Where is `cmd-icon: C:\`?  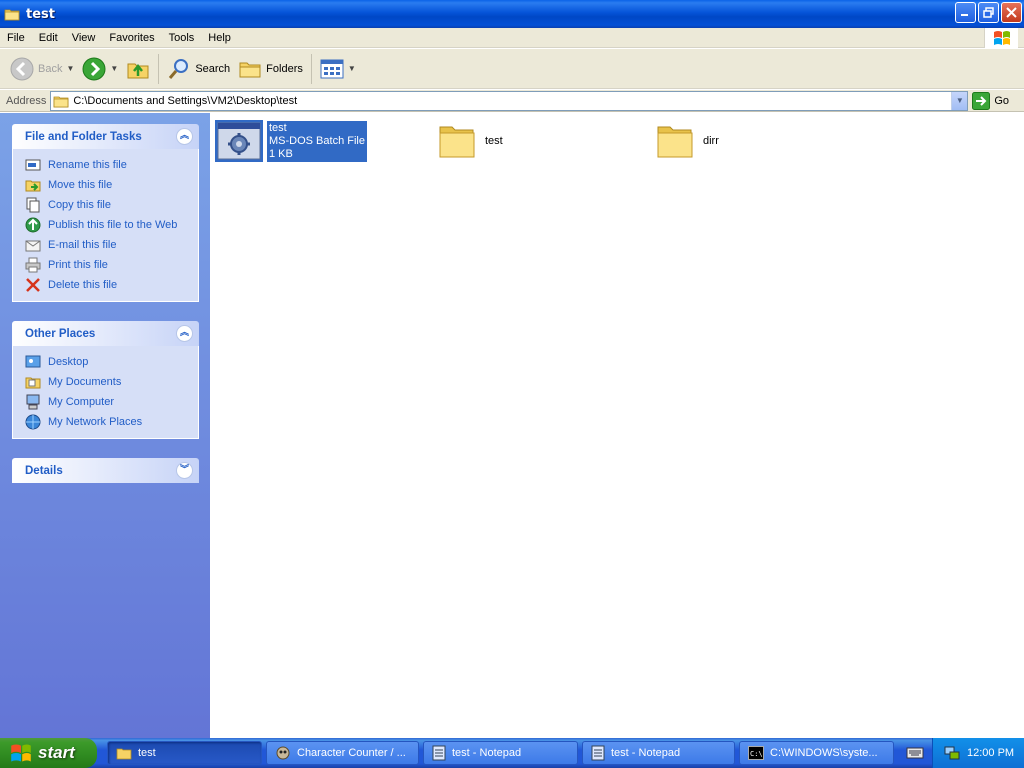
cmd-icon: C:\ is located at coordinates (756, 753).